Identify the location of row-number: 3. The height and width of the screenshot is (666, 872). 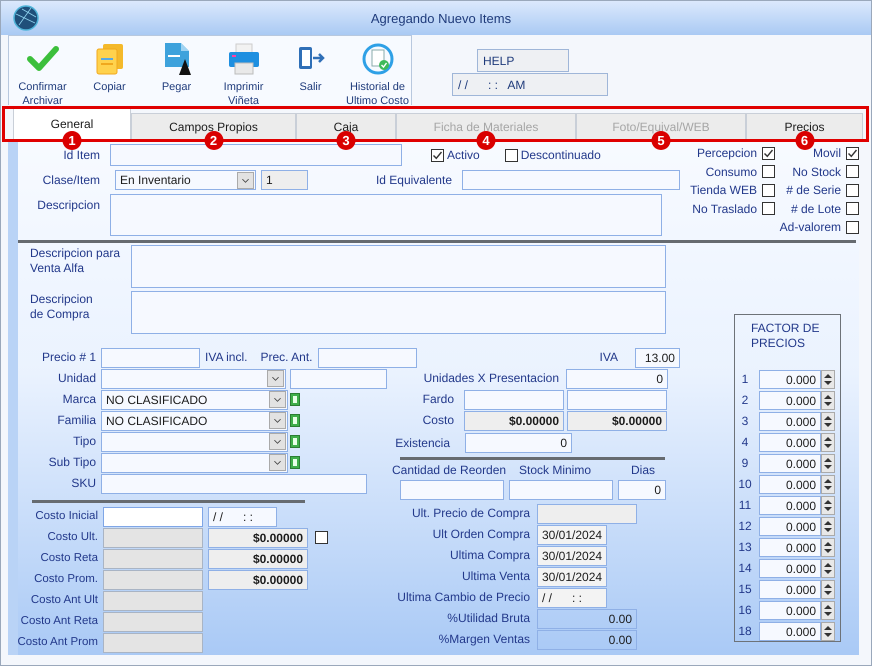
(745, 421).